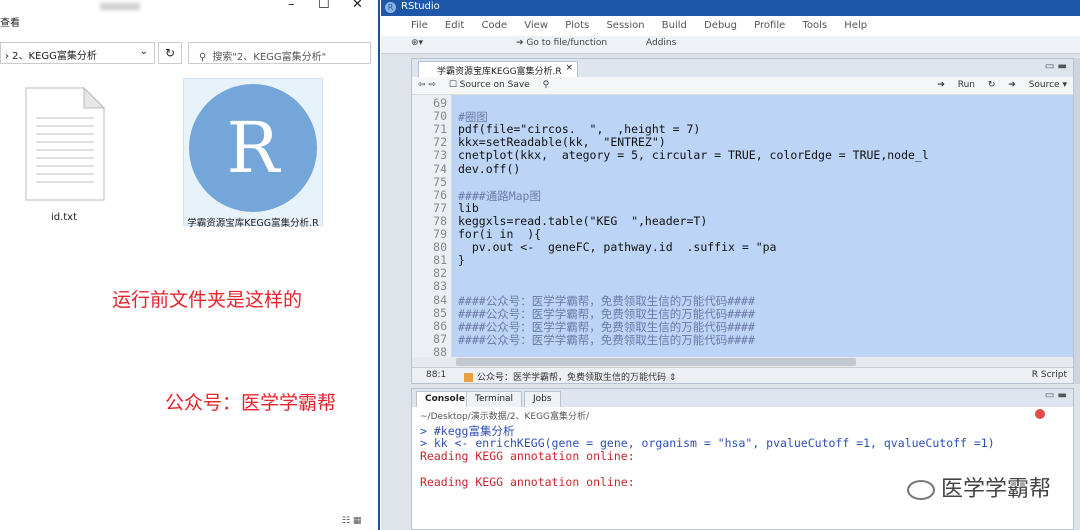 This screenshot has width=1080, height=530. I want to click on line-number: 69, so click(440, 103).